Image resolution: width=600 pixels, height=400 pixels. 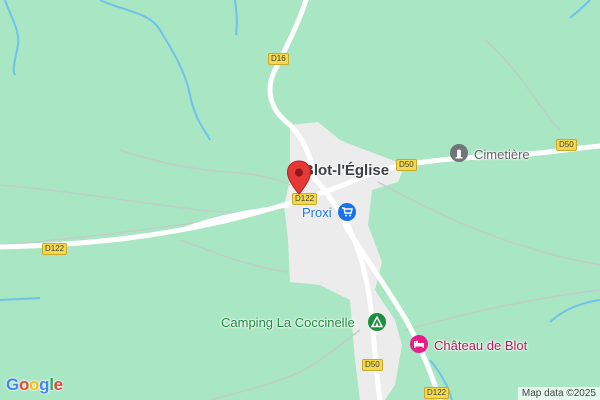 What do you see at coordinates (299, 178) in the screenshot?
I see `location-pin-icon` at bounding box center [299, 178].